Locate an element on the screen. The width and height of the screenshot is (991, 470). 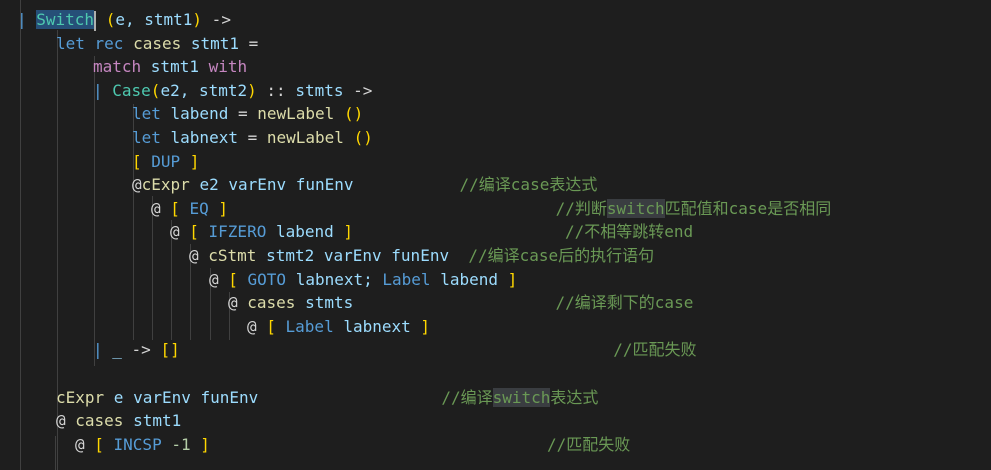
code-token: e varEnv funEnv is located at coordinates (186, 397).